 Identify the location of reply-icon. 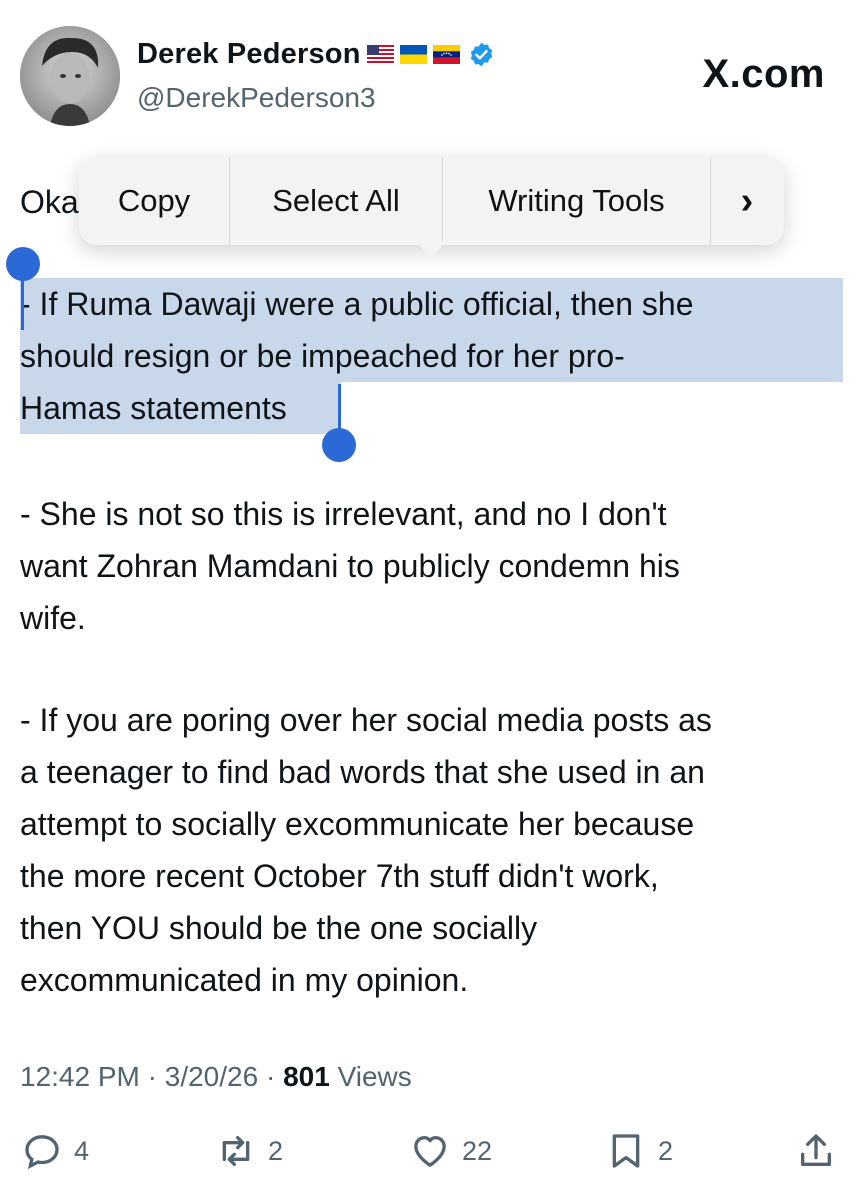
(42, 1152).